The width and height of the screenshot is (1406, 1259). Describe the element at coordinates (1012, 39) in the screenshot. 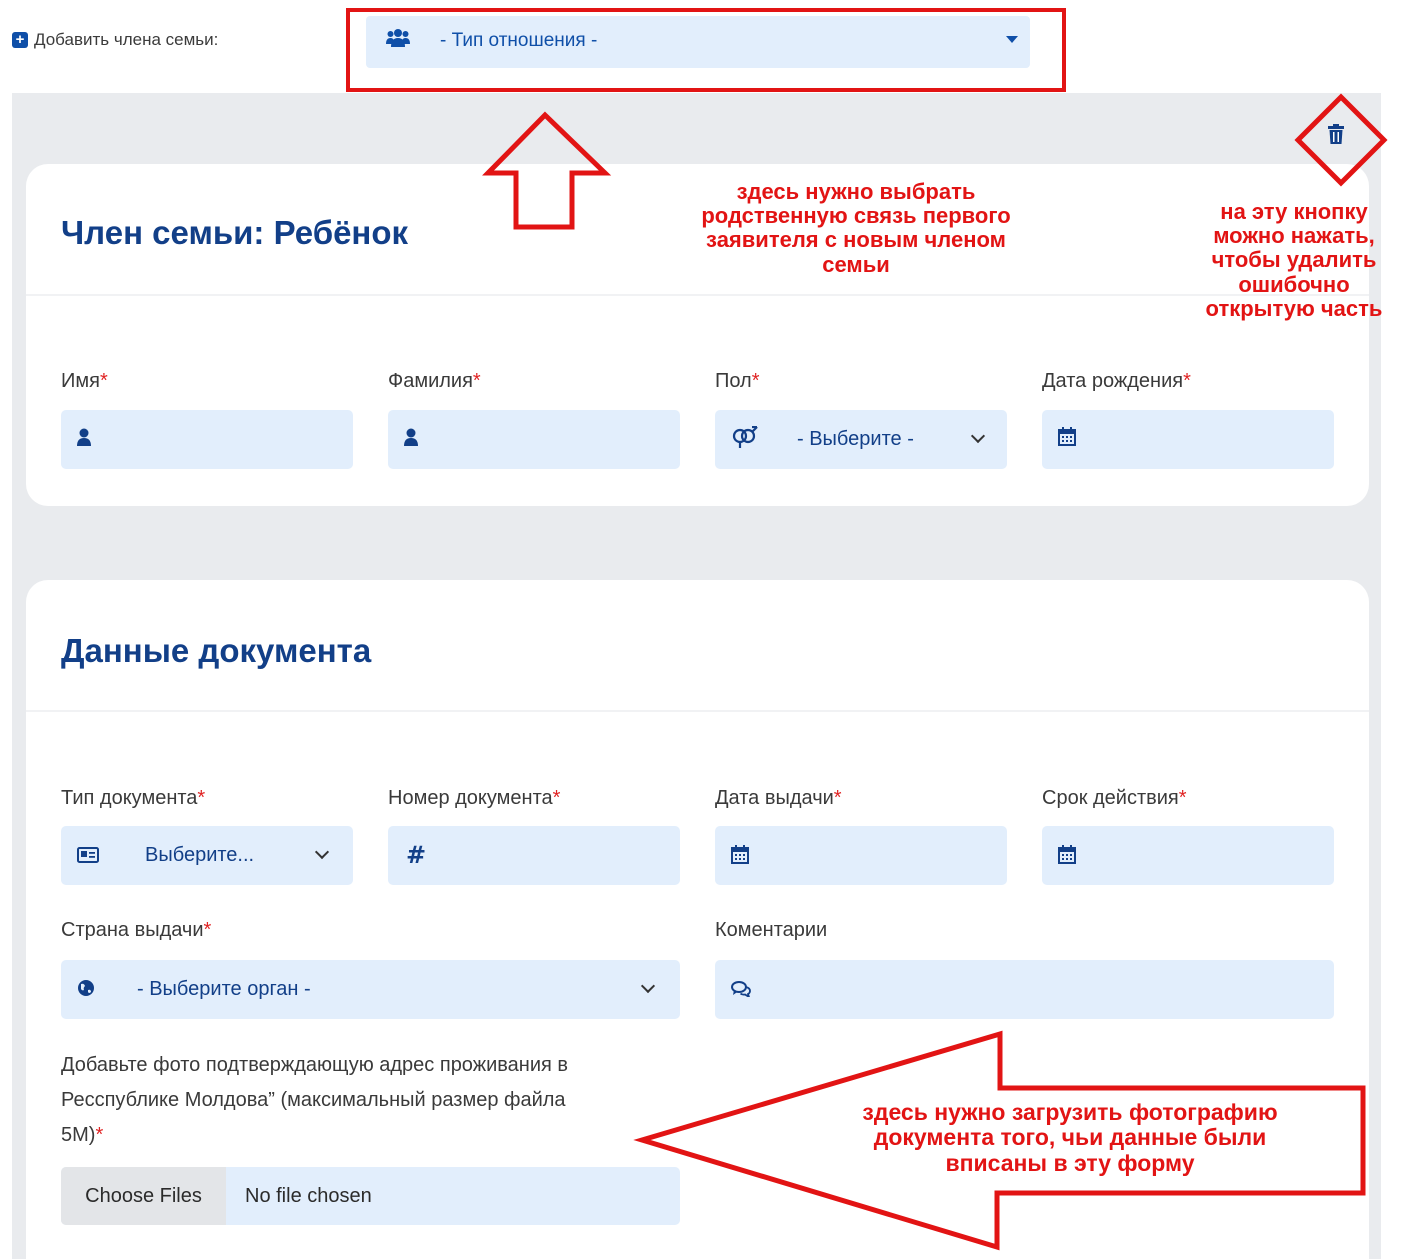

I see `caret-down-icon` at that location.